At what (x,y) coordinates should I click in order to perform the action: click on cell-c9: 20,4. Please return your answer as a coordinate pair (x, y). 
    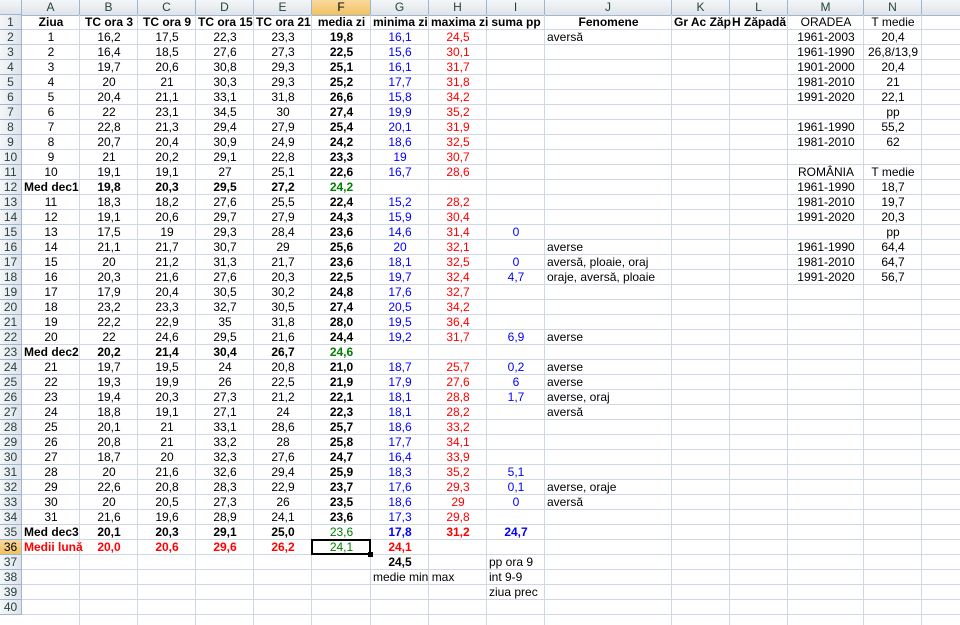
    Looking at the image, I should click on (167, 142).